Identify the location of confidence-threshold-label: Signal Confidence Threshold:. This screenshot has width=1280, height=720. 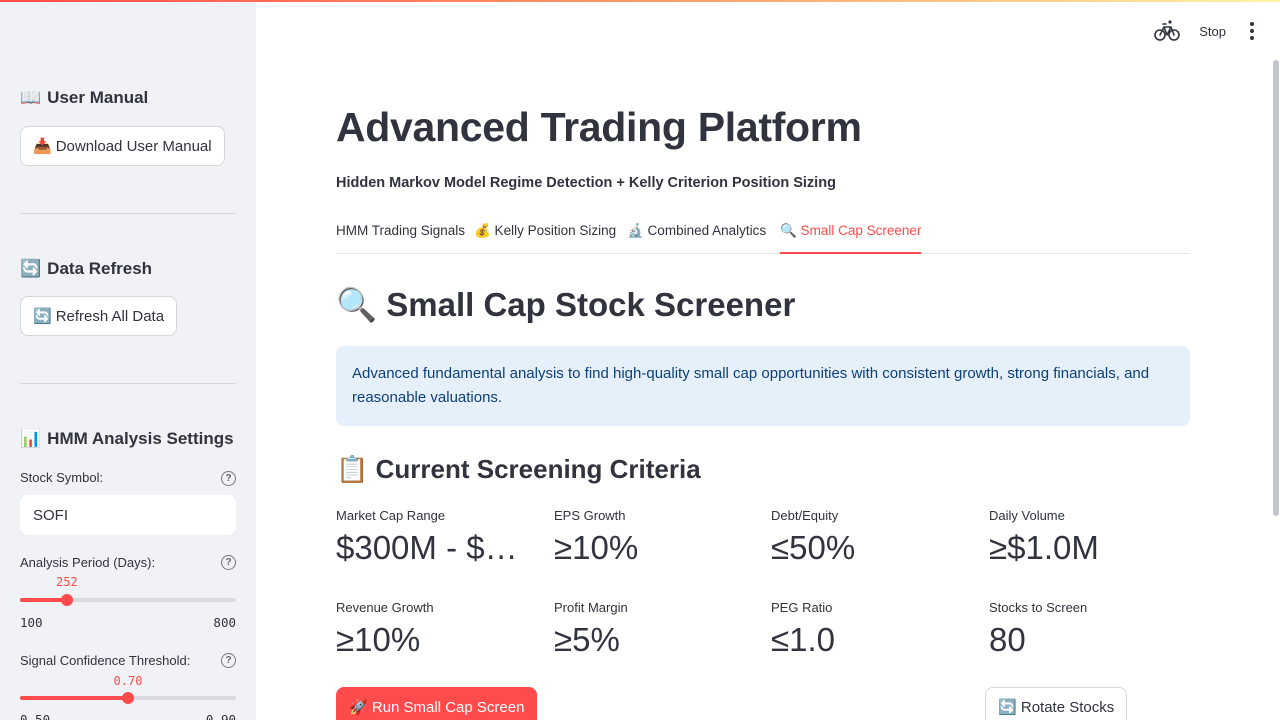
(105, 660).